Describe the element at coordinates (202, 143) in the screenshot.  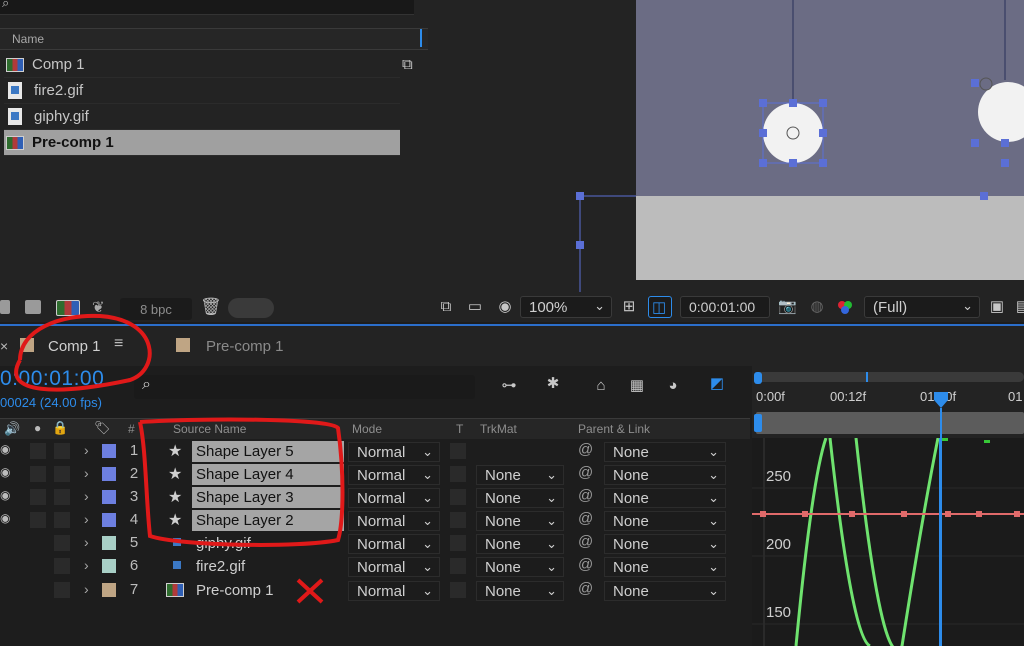
I see `project-item-pre-comp-1: Pre-comp 1` at that location.